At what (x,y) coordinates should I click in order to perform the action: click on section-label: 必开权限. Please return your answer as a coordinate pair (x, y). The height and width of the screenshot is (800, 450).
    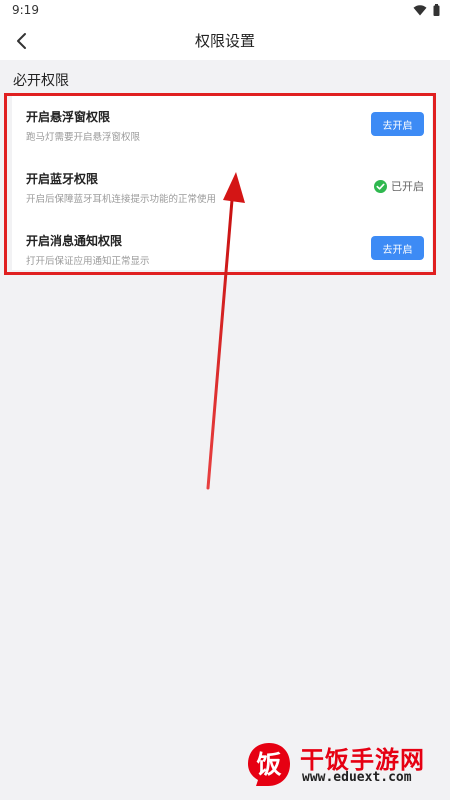
    Looking at the image, I should click on (41, 81).